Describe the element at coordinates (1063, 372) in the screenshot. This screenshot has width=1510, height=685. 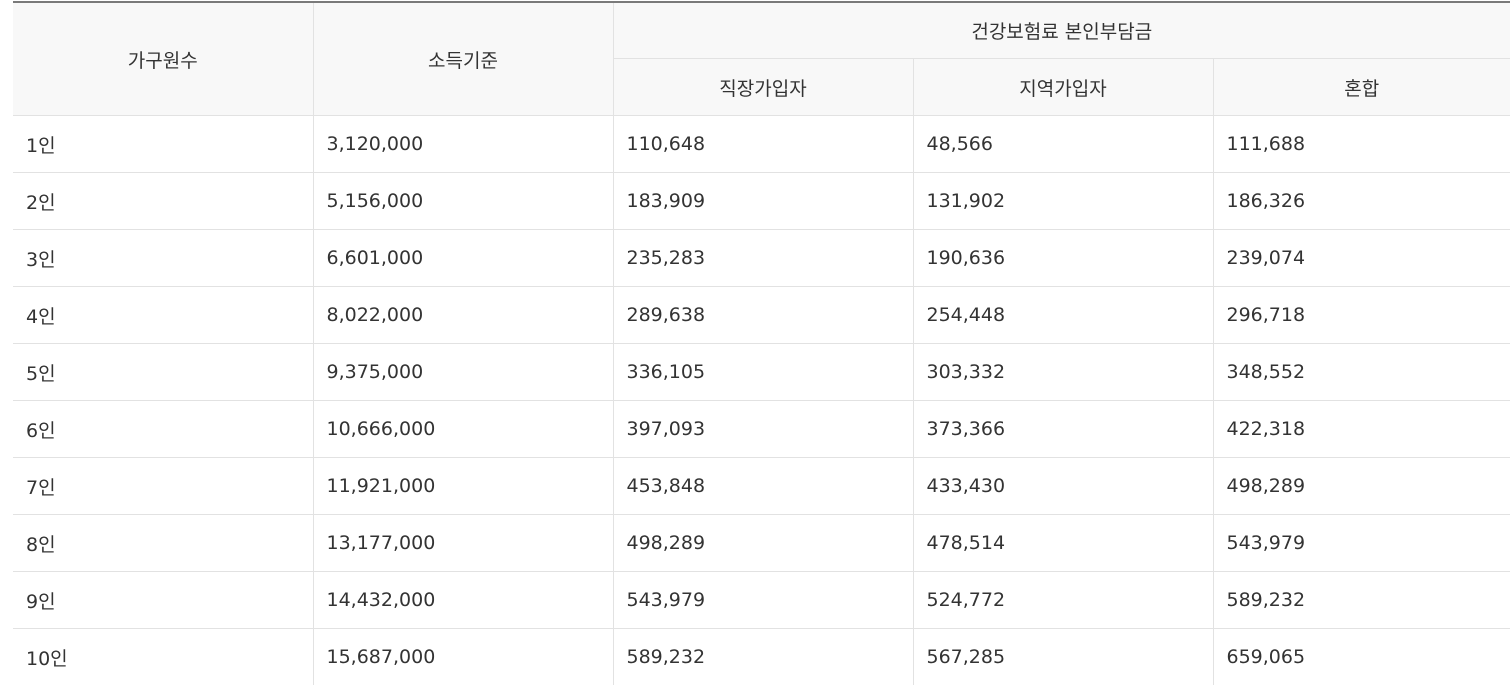
I see `cell-regional: 303,332` at that location.